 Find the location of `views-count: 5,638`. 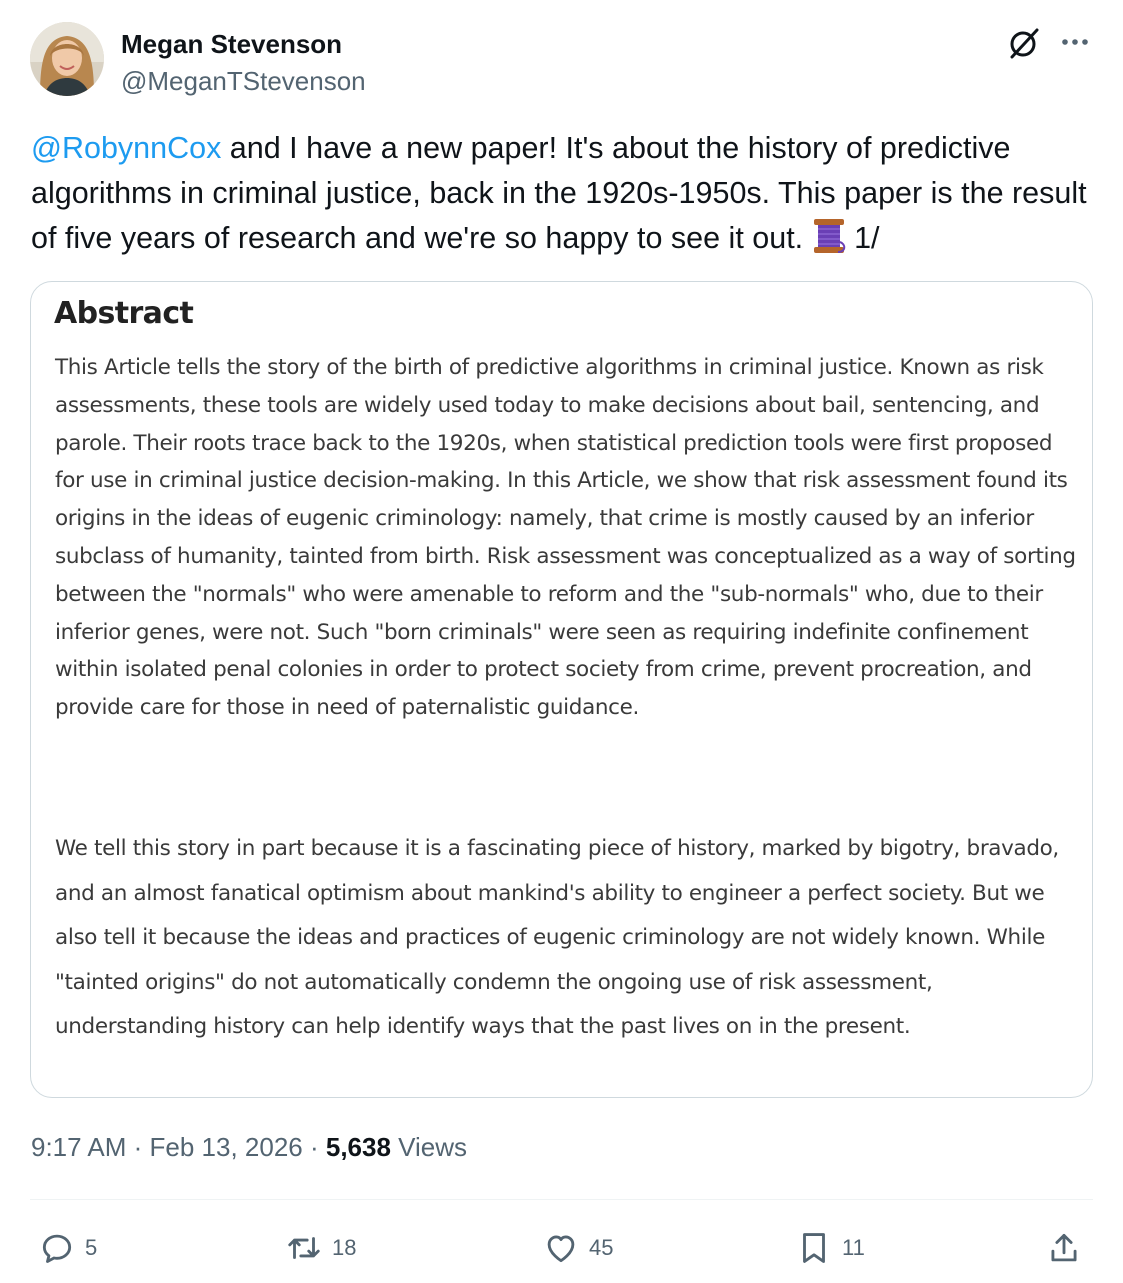

views-count: 5,638 is located at coordinates (358, 1147).